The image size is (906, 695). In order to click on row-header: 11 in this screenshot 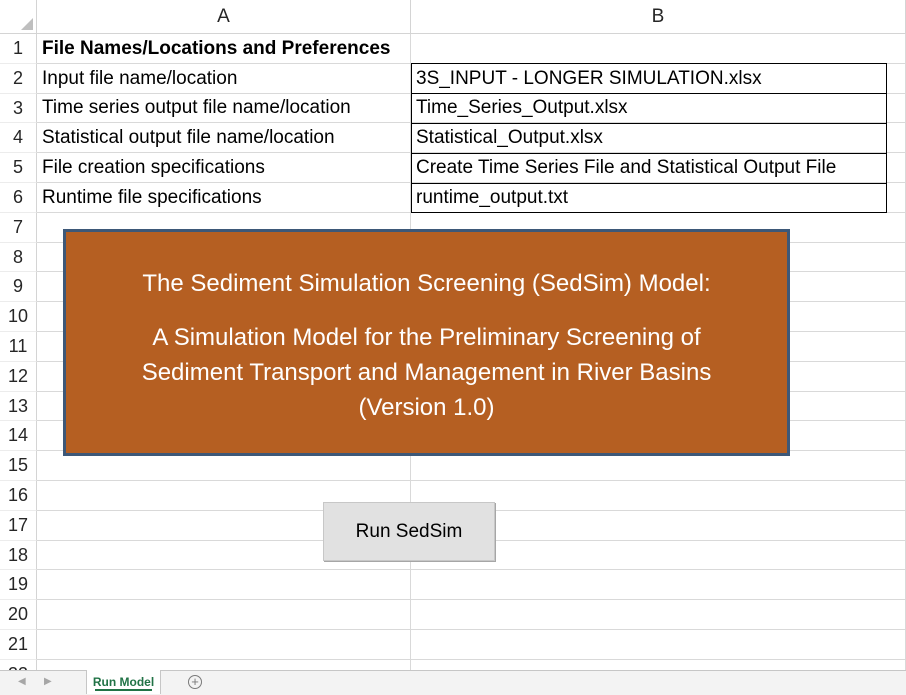, I will do `click(18, 347)`.